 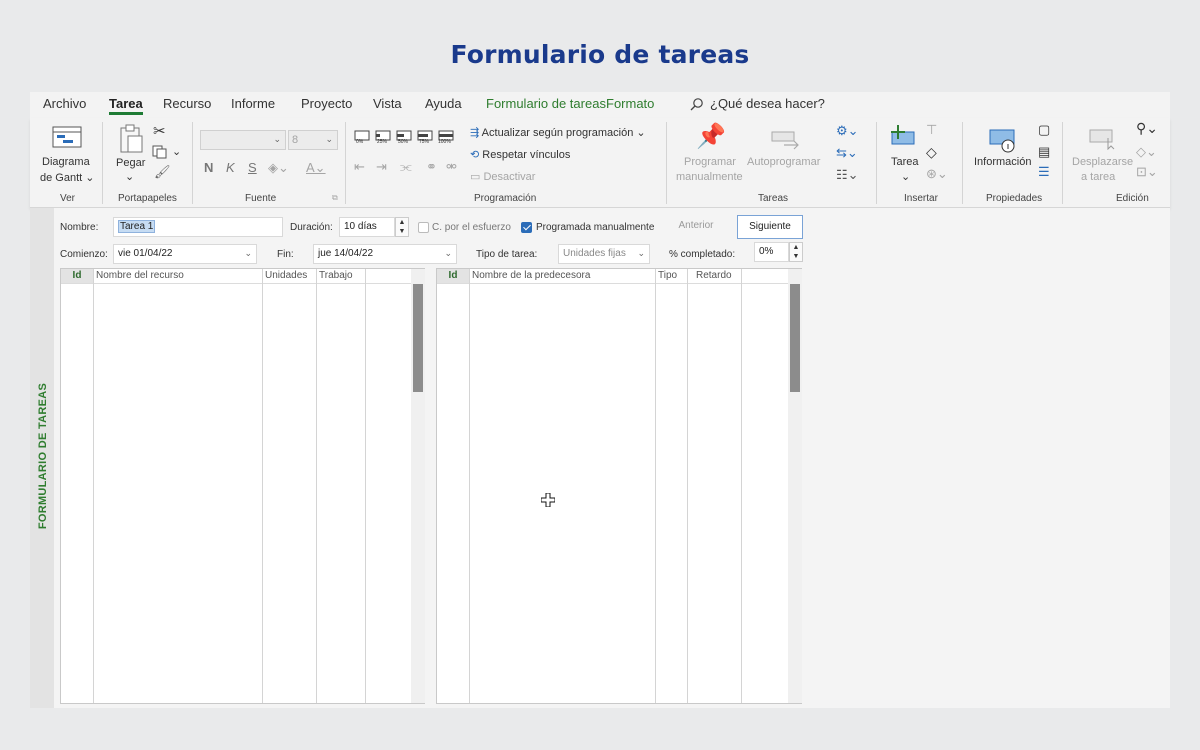 I want to click on name-field: Tarea 1, so click(x=198, y=227).